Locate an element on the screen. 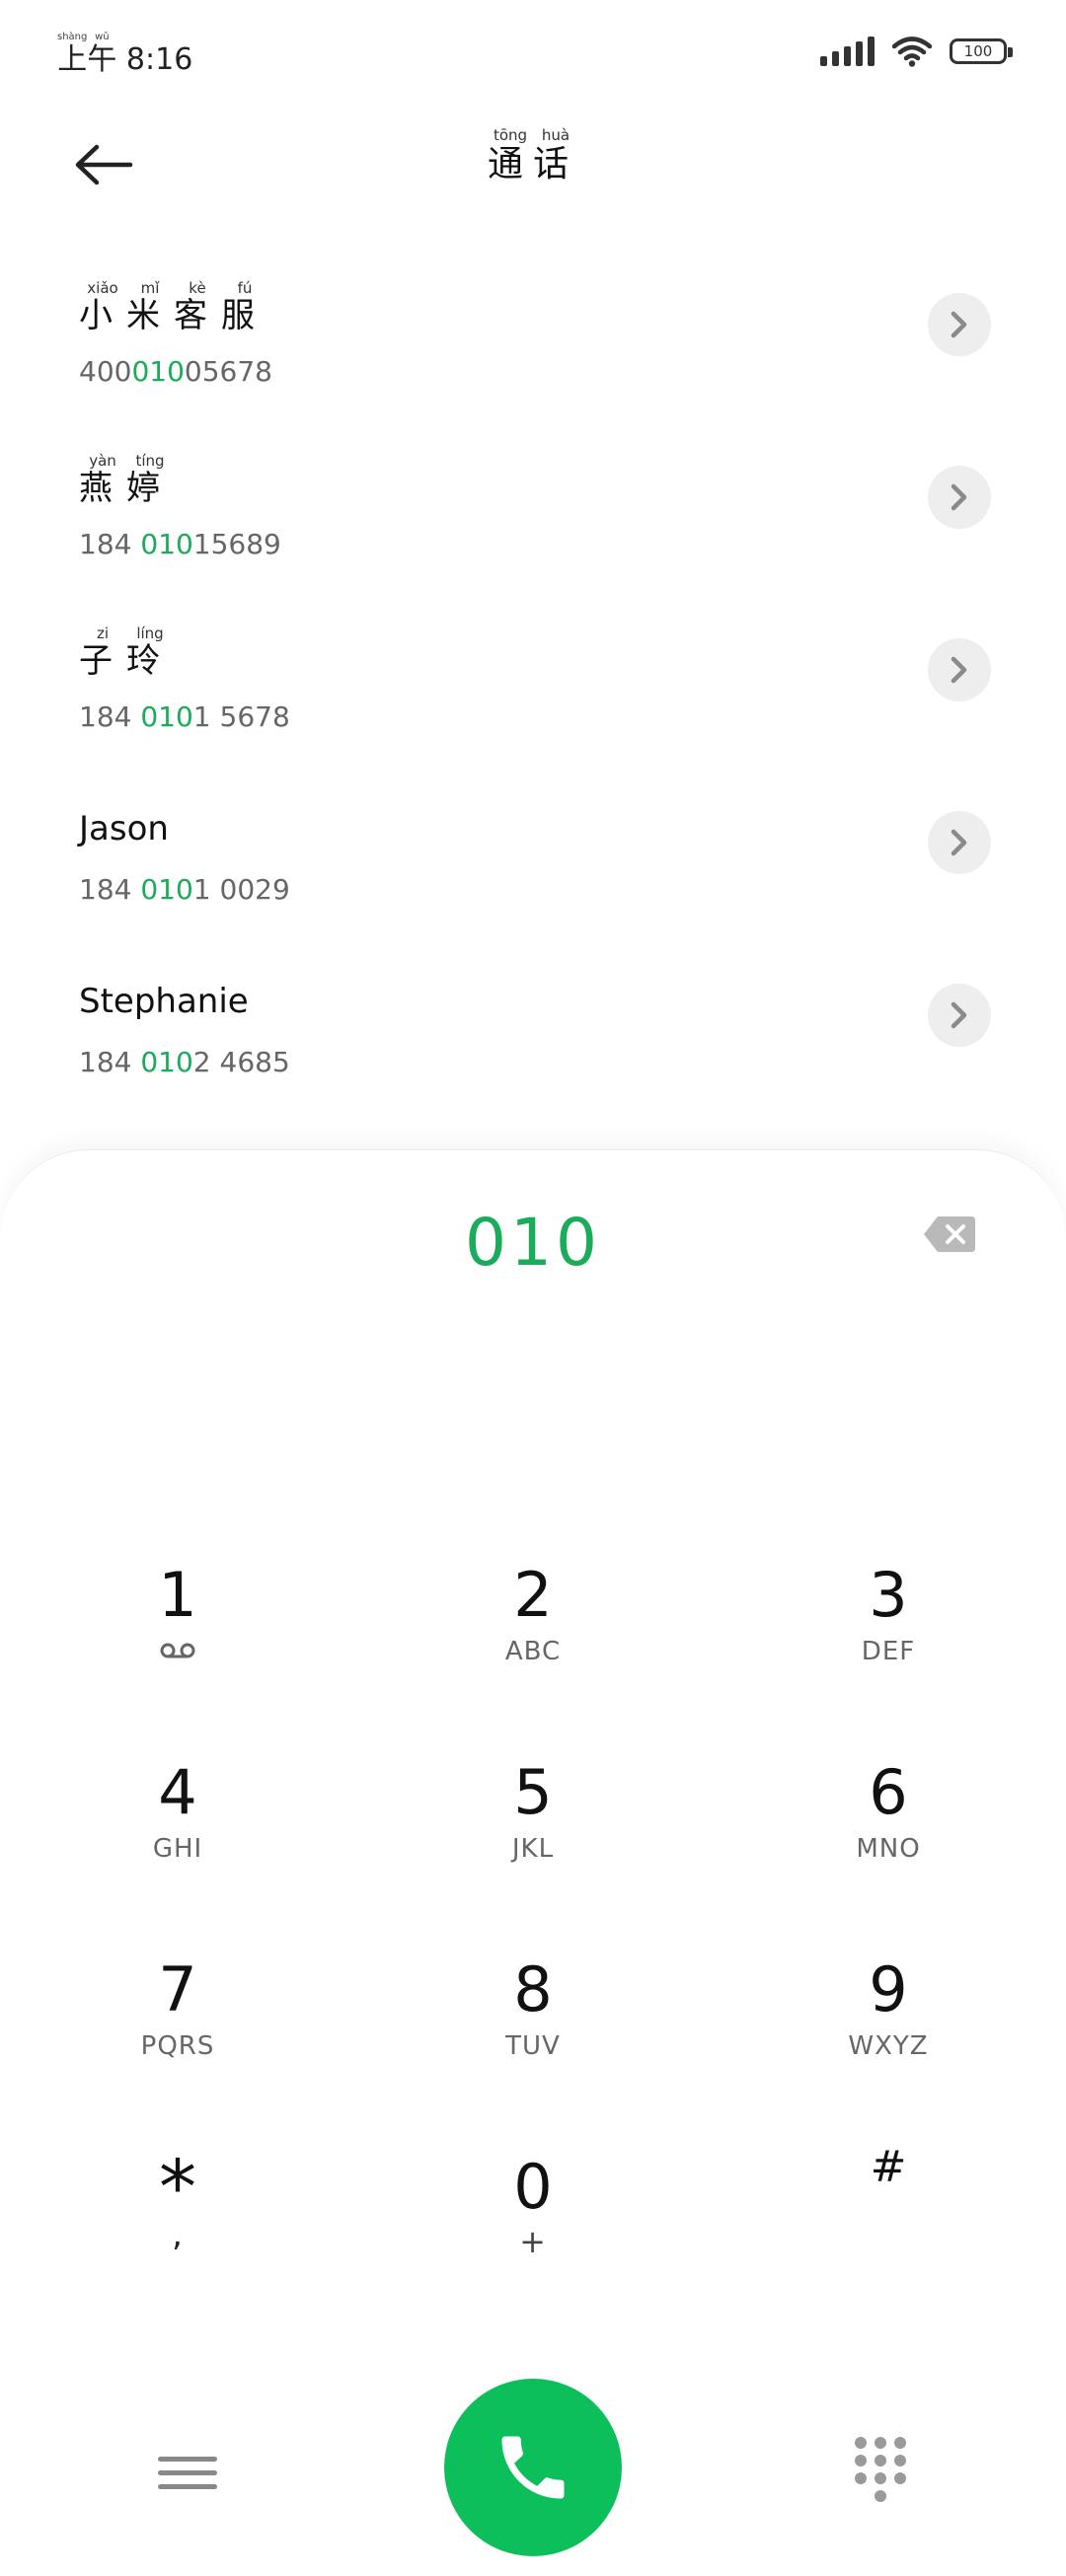  contact-number: 184 01015689 is located at coordinates (180, 544).